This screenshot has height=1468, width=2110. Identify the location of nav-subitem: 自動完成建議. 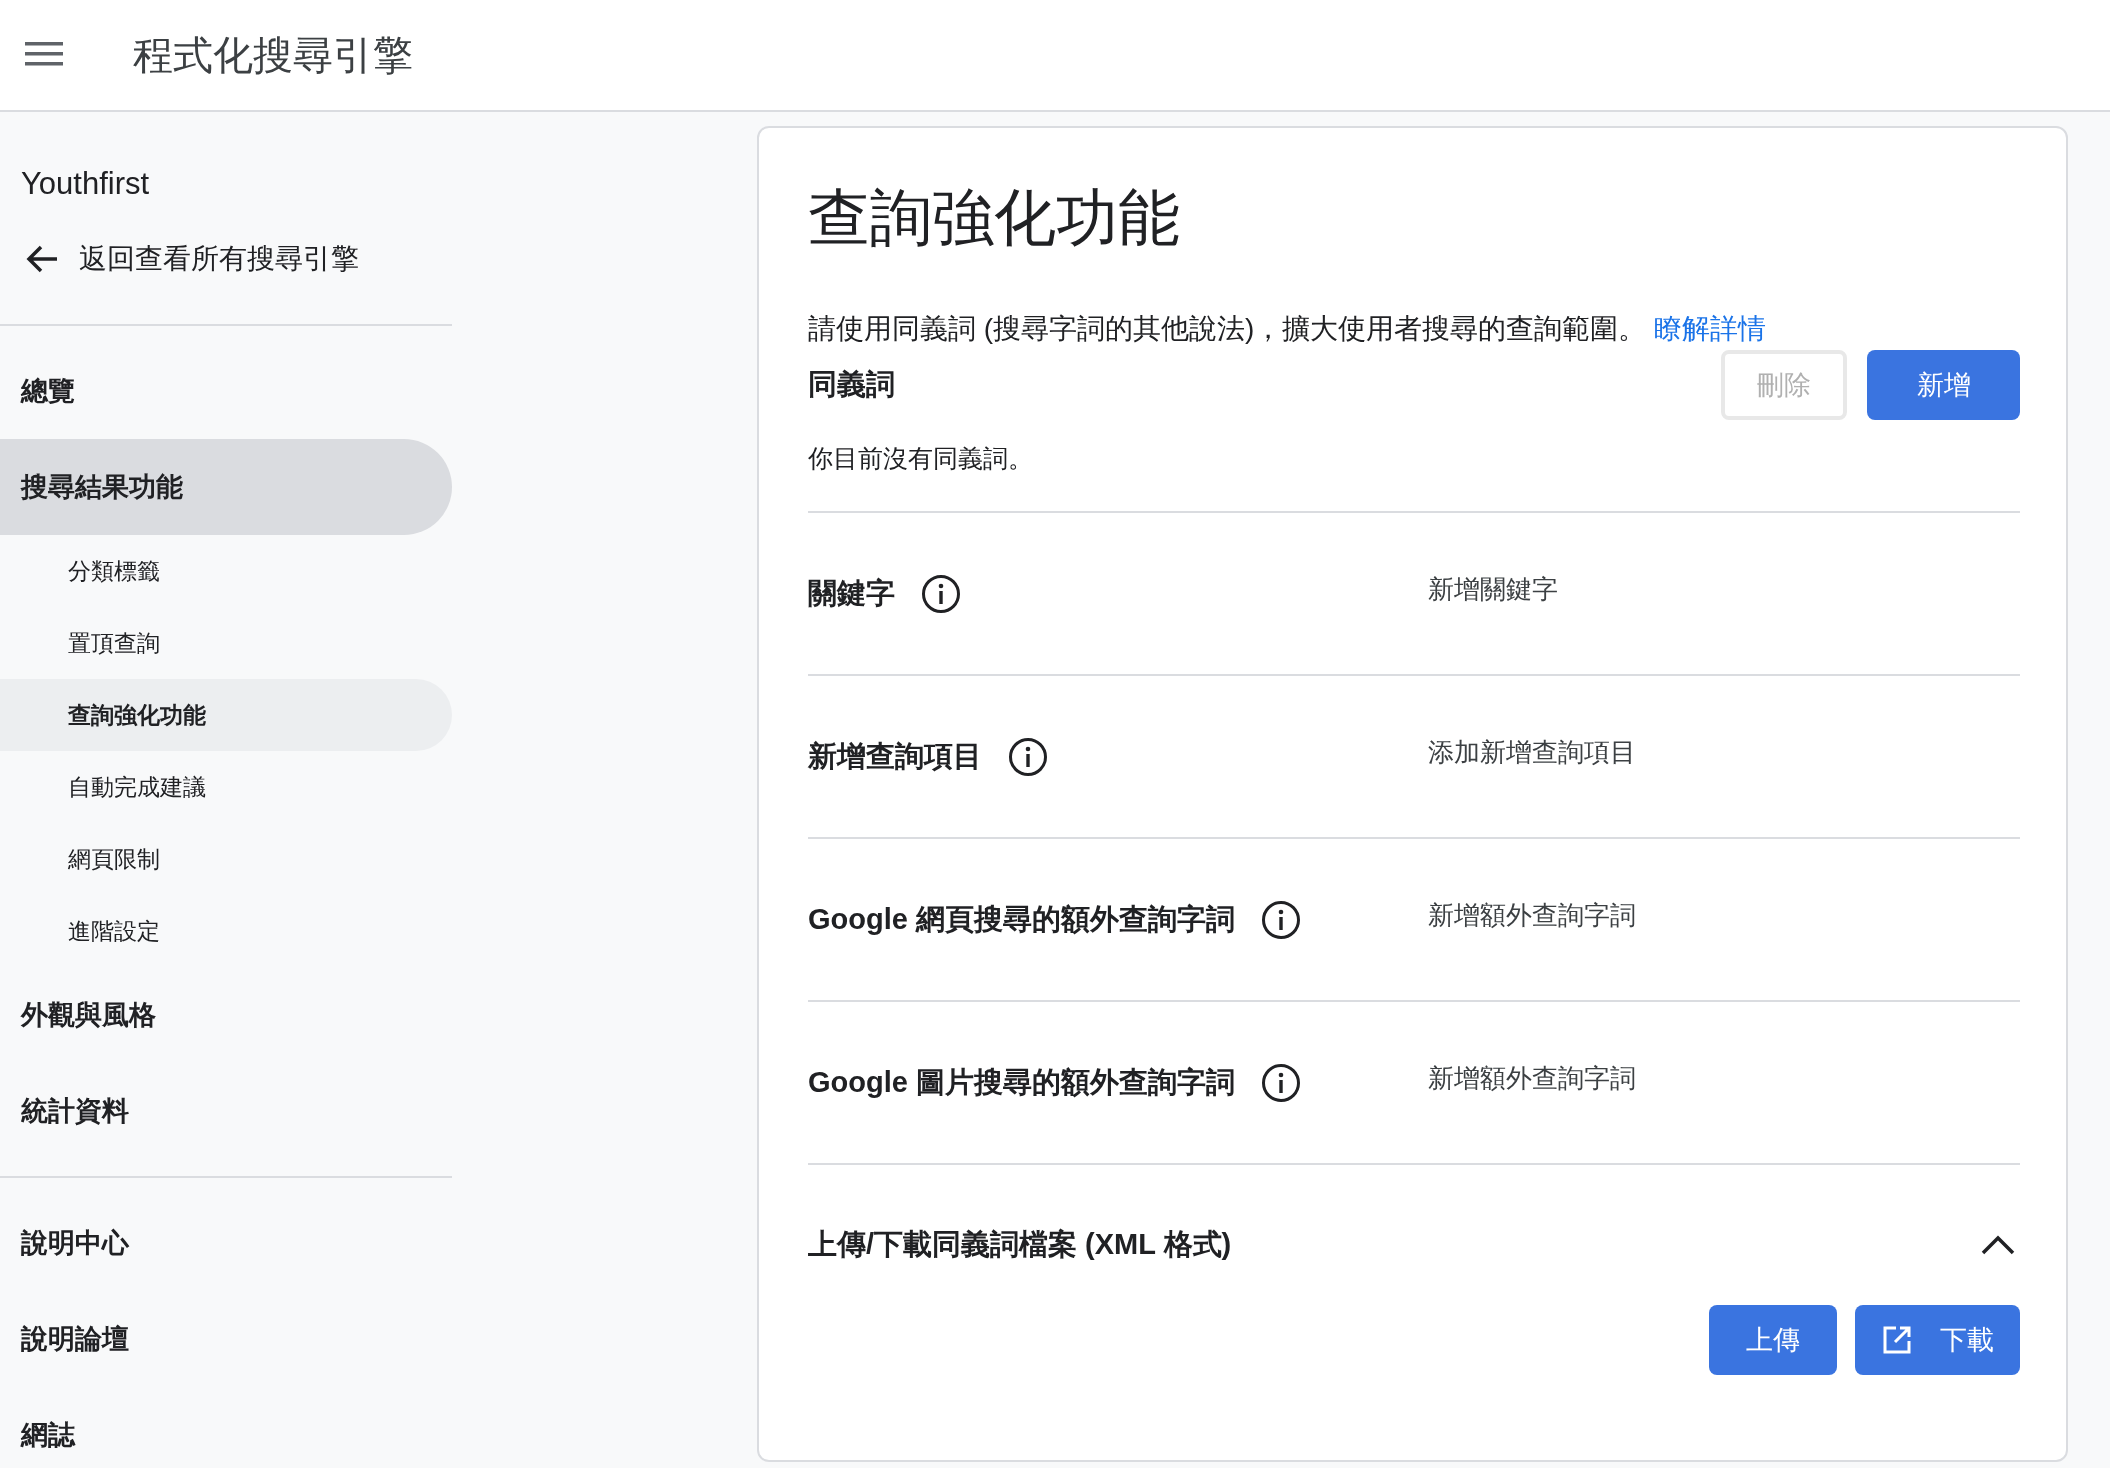
(226, 787).